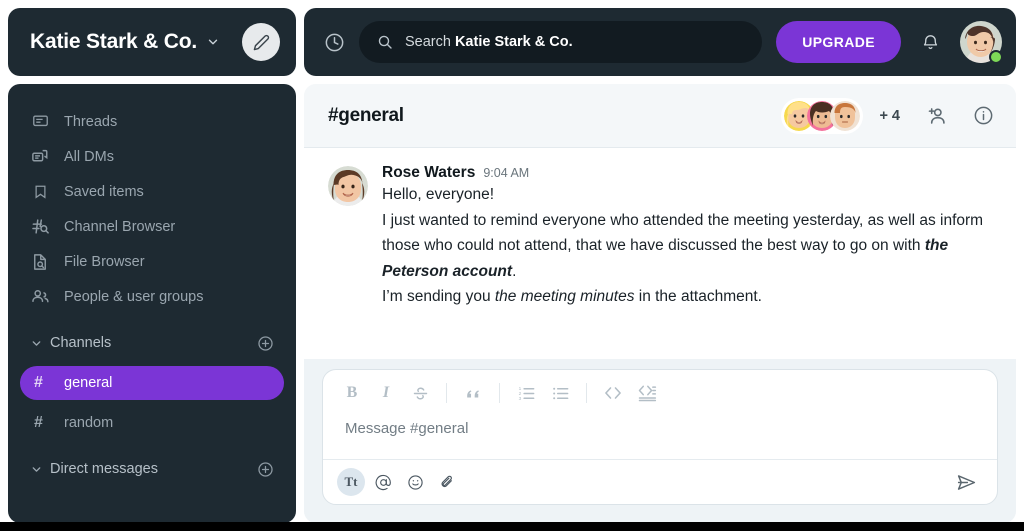 This screenshot has width=1024, height=531. Describe the element at coordinates (420, 393) in the screenshot. I see `strikethrough-button` at that location.